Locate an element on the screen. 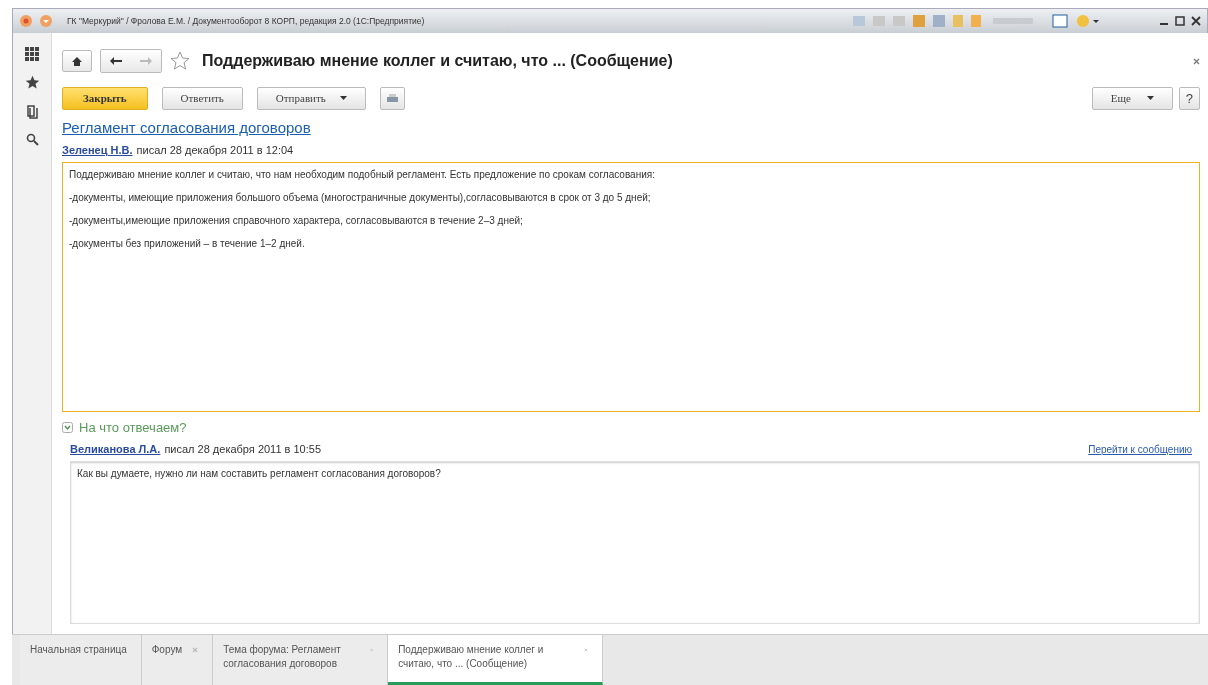 The image size is (1208, 685). message-date: писал 28 декабря 2011 в 12:04 is located at coordinates (215, 150).